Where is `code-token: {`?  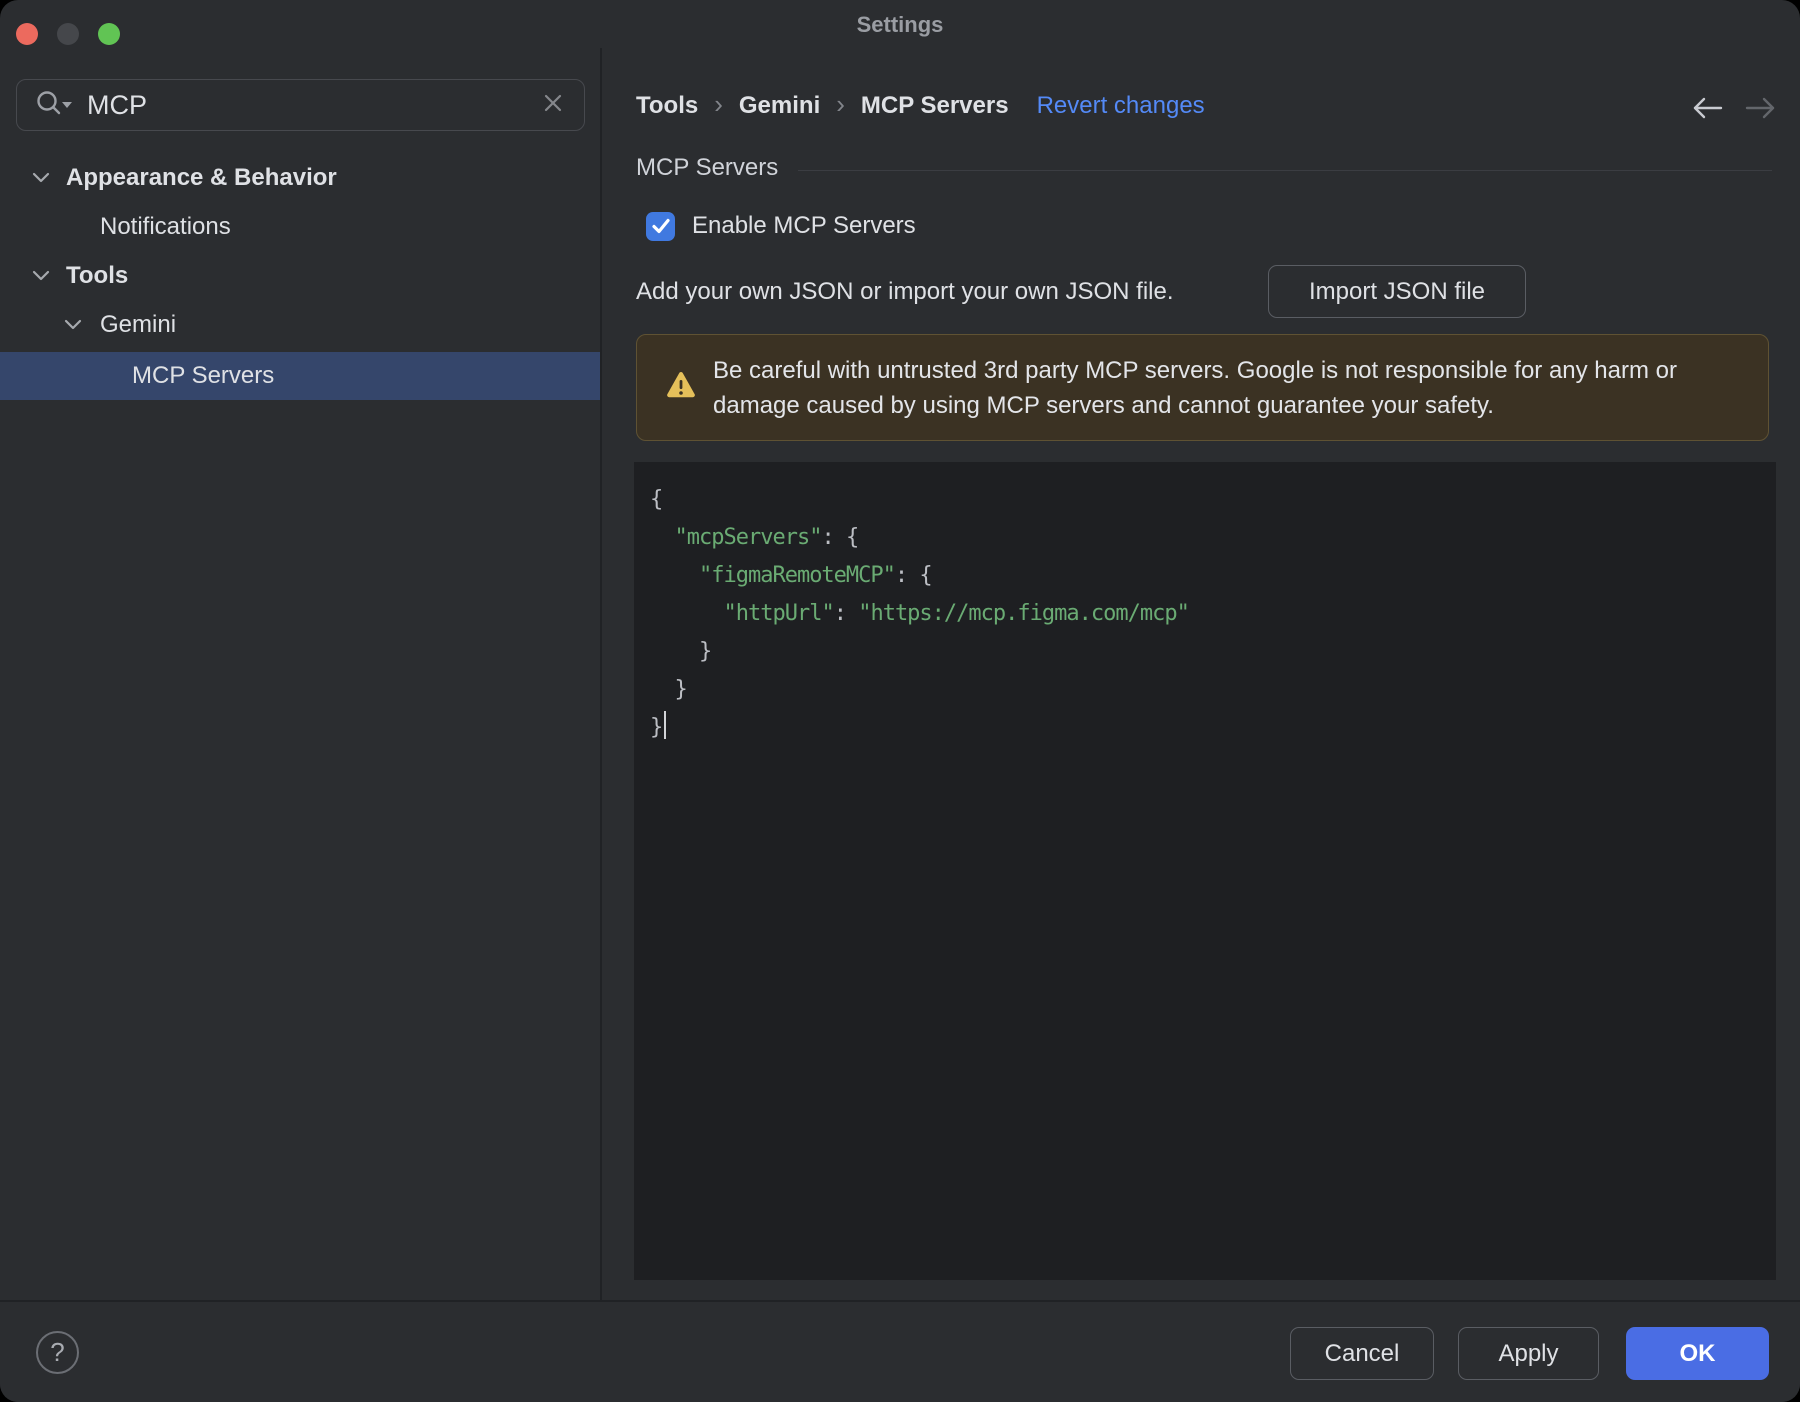 code-token: { is located at coordinates (656, 499).